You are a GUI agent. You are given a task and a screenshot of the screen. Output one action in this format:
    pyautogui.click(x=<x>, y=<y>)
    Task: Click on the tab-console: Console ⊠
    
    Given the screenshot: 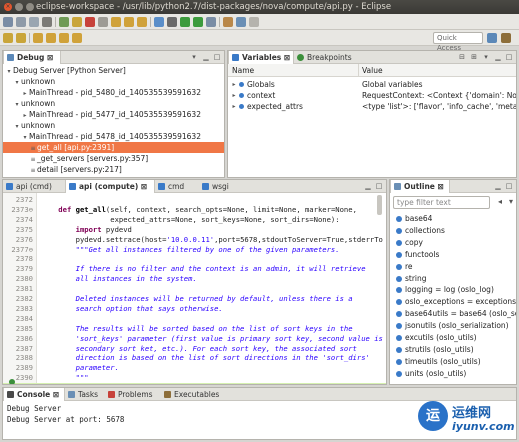 What is the action you would take?
    pyautogui.click(x=34, y=394)
    